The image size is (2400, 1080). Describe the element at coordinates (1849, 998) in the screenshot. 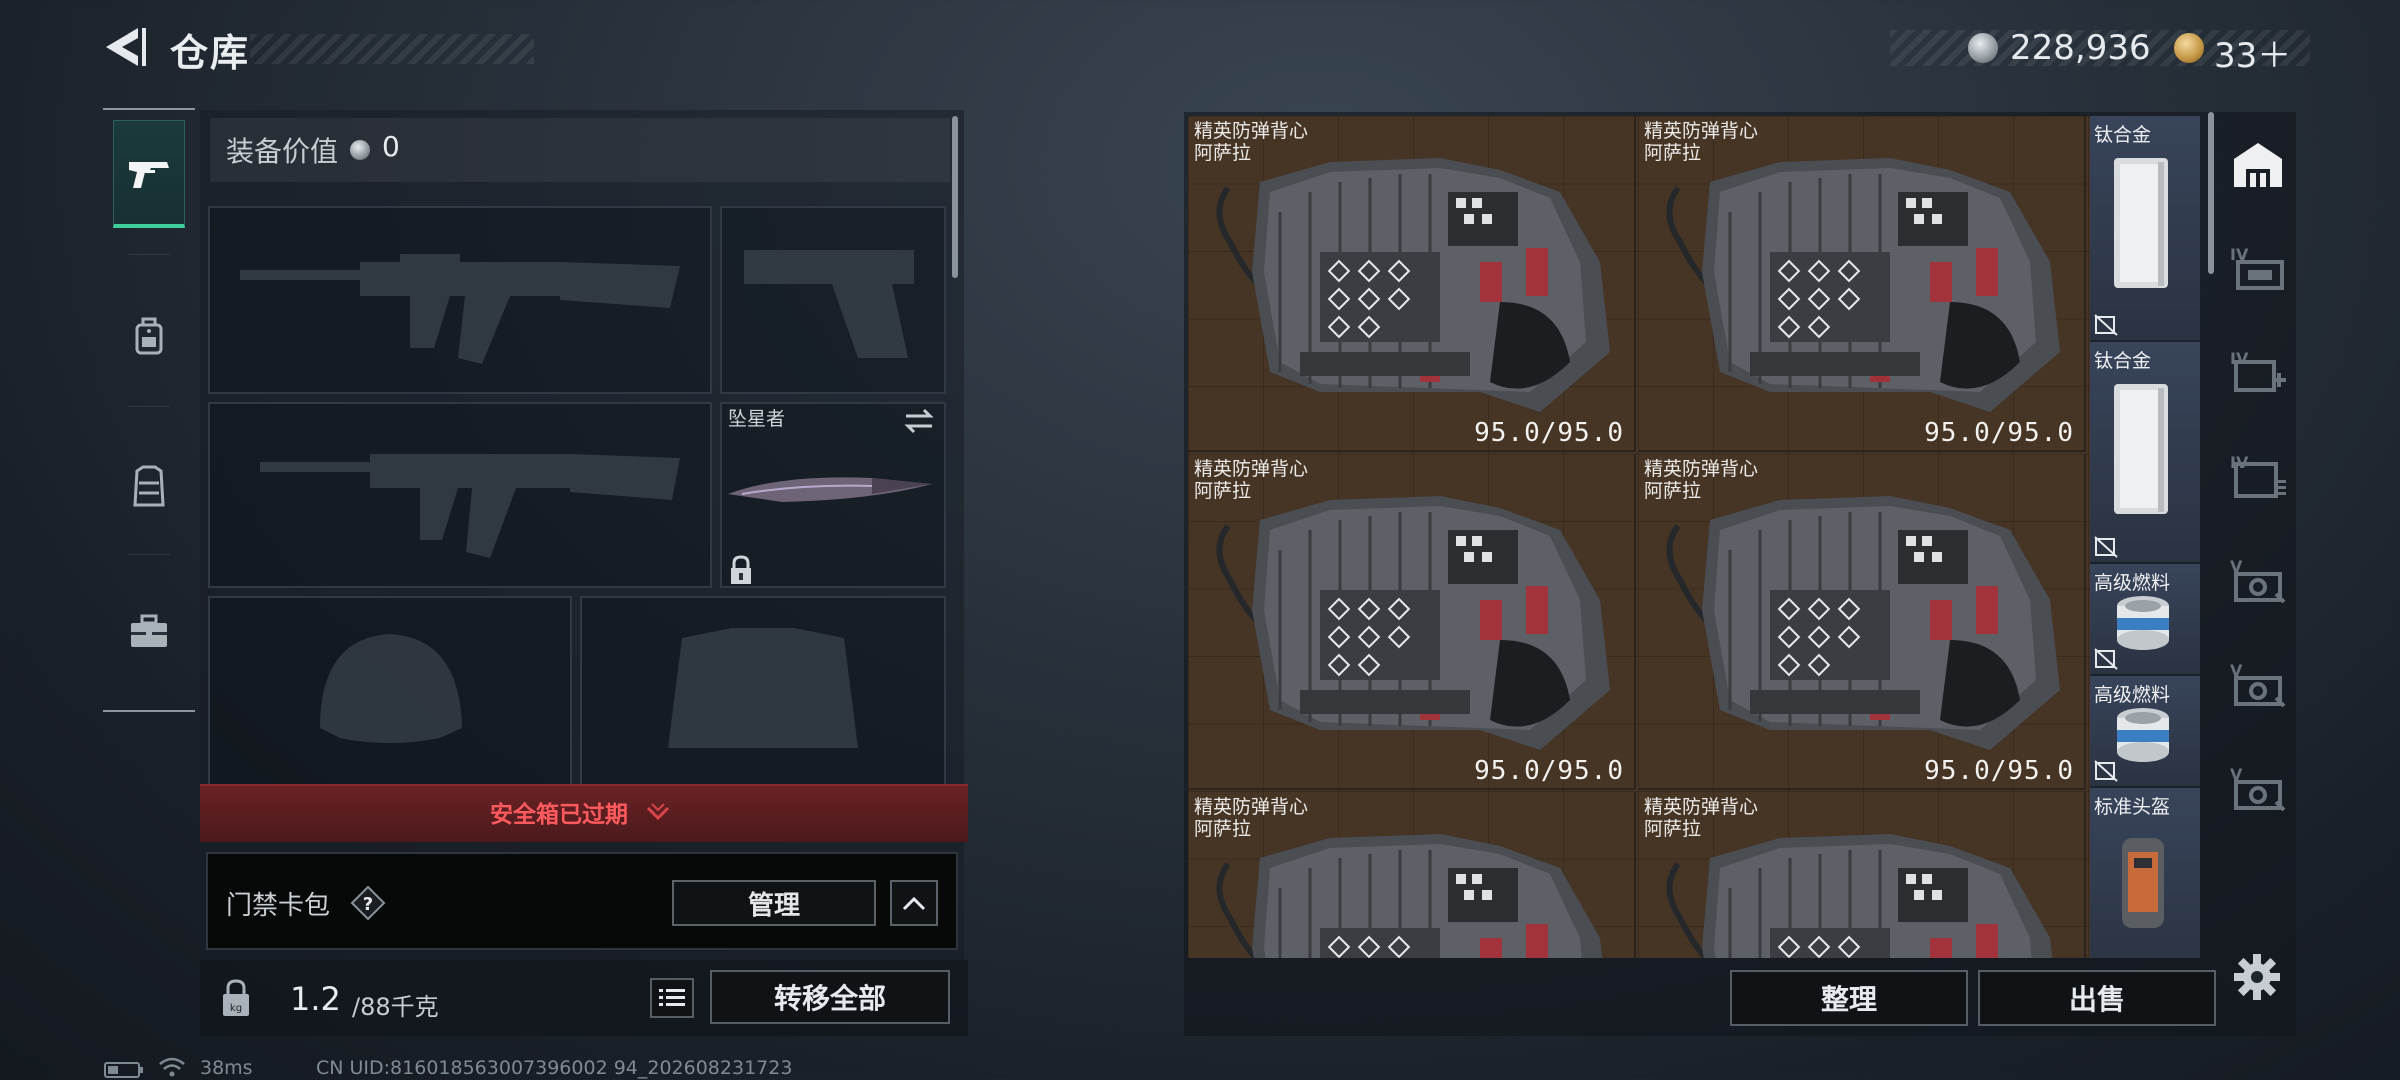

I see `sort-button: 整理` at that location.